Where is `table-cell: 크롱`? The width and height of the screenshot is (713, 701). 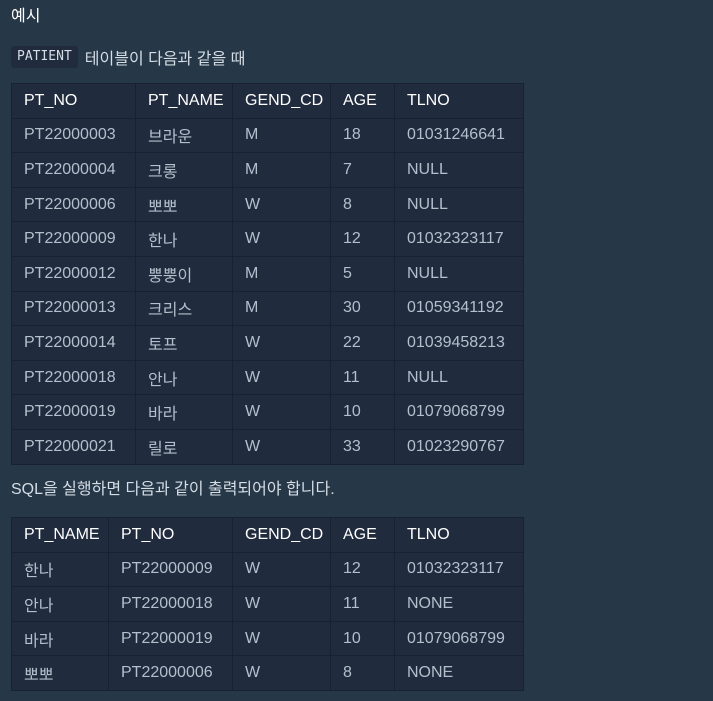 table-cell: 크롱 is located at coordinates (184, 170).